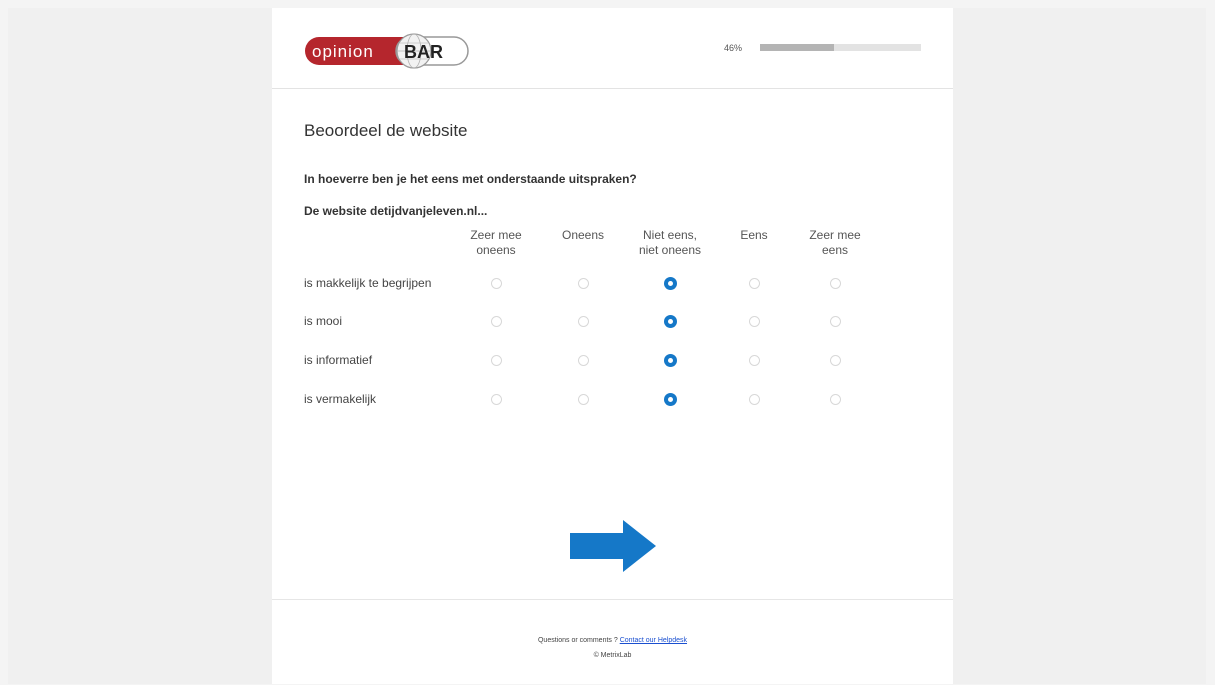 This screenshot has width=1215, height=685. I want to click on column-header-line1: Eens, so click(754, 235).